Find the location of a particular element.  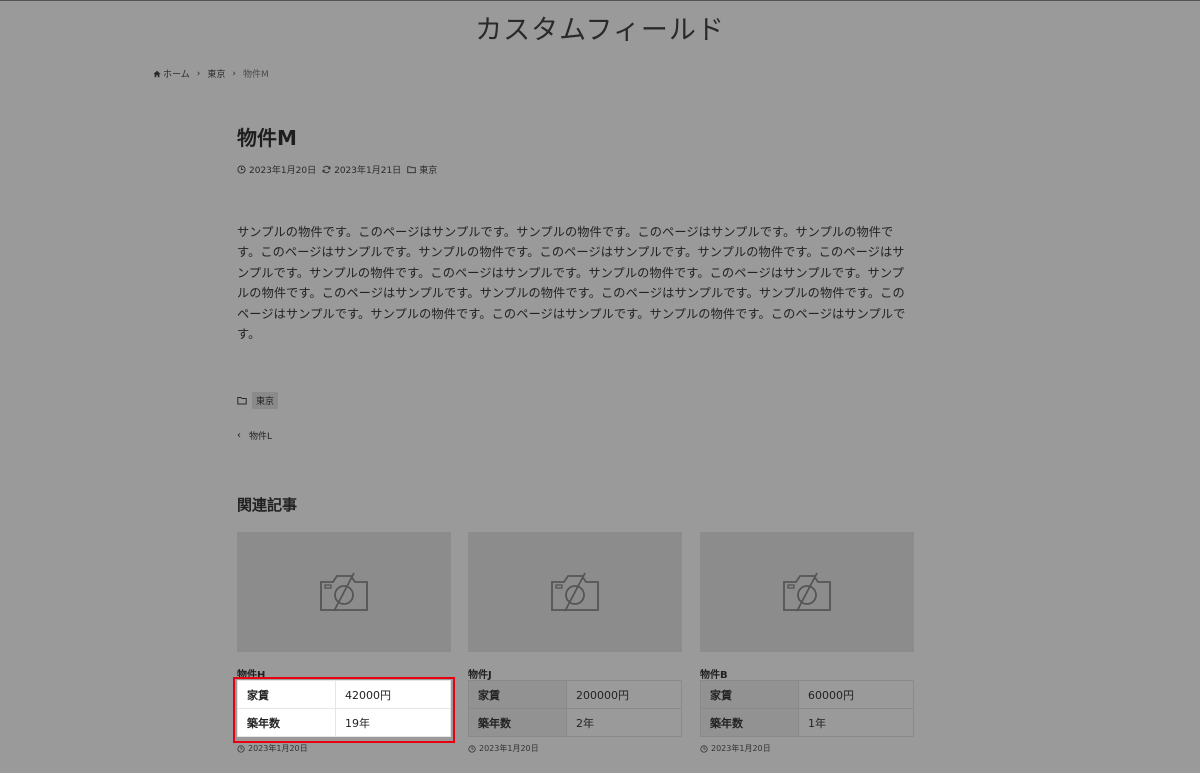

table-row: 築年数 2年 is located at coordinates (575, 722).